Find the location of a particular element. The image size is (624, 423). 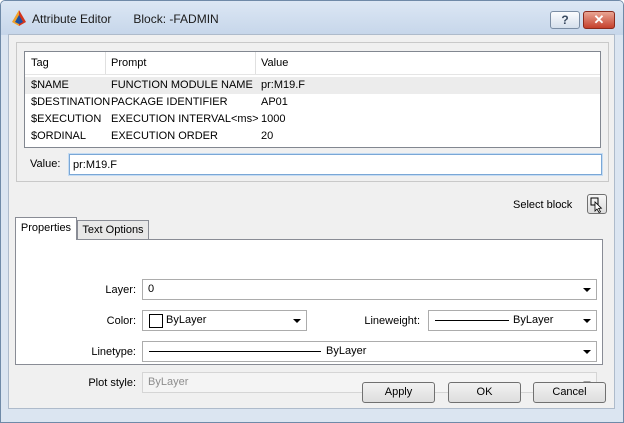

window-title-text: Attribute Editor is located at coordinates (72, 19).